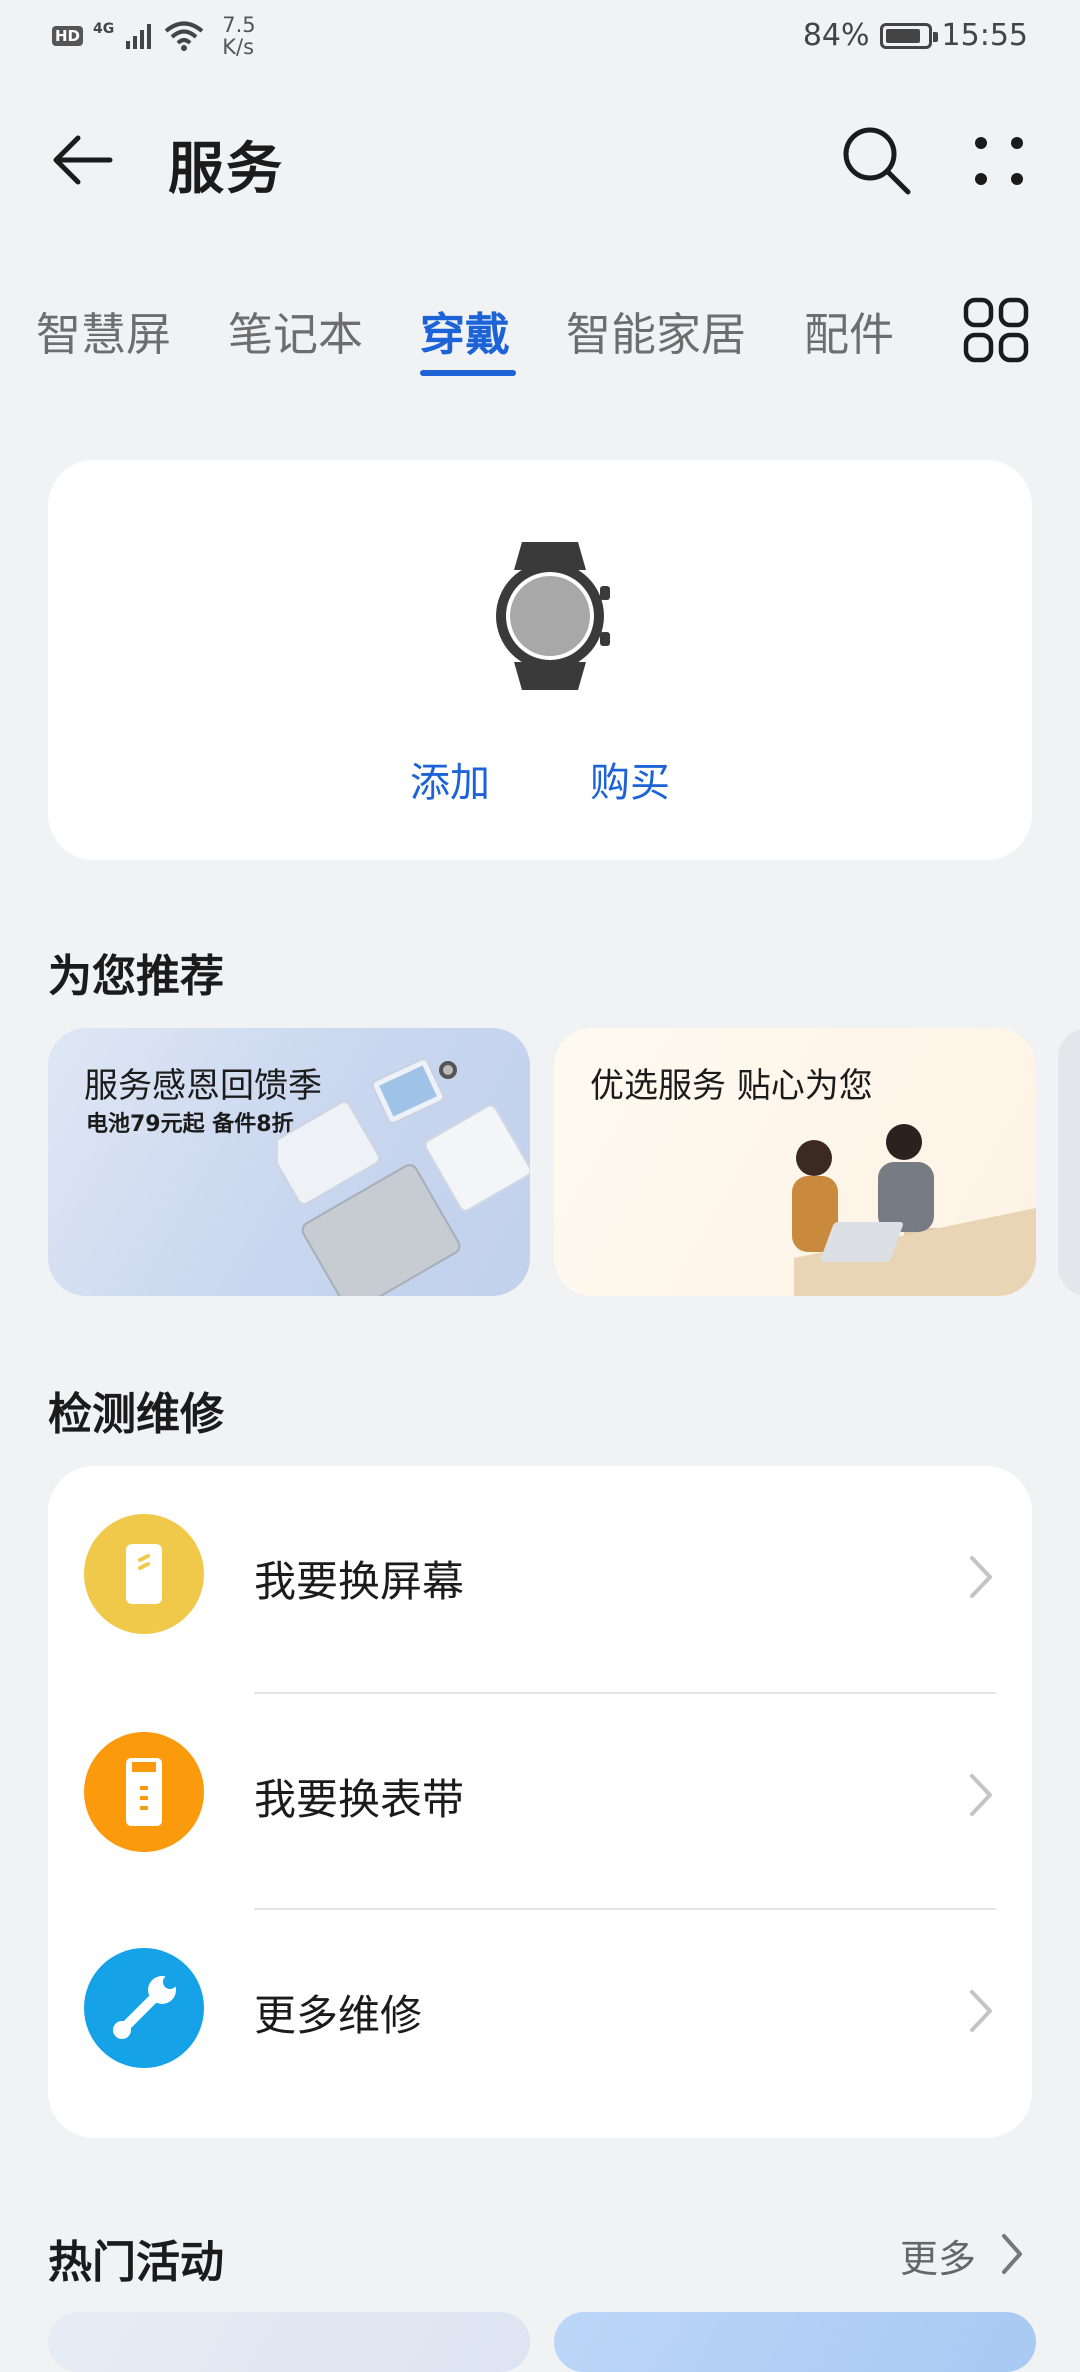 This screenshot has width=1080, height=2372. What do you see at coordinates (876, 160) in the screenshot?
I see `search-icon` at bounding box center [876, 160].